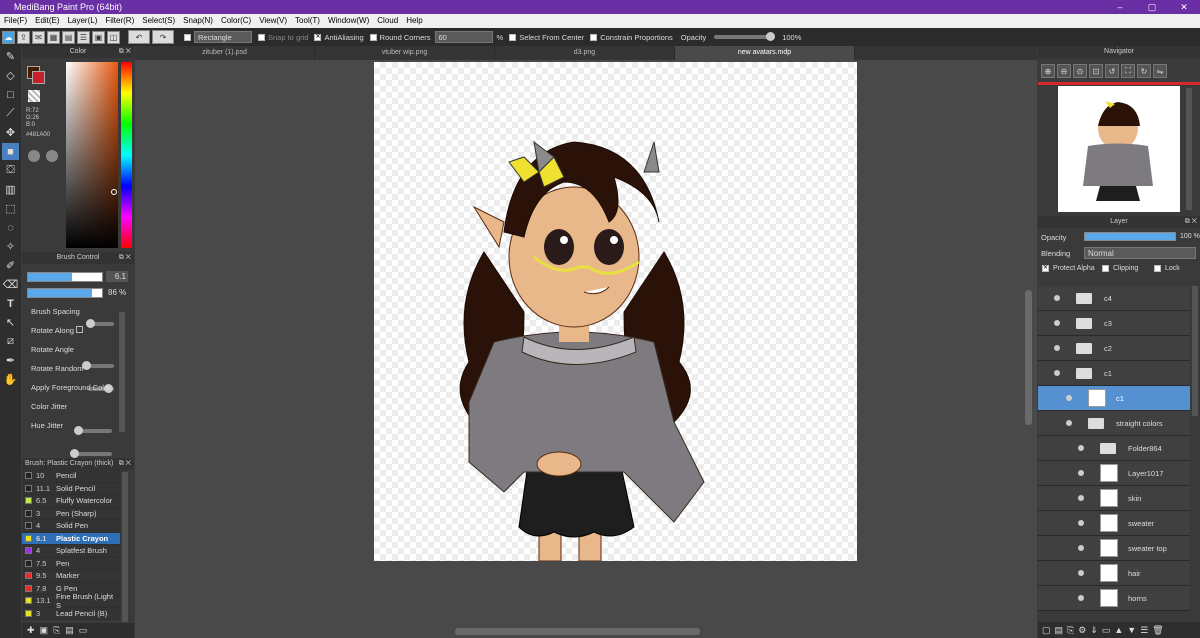  What do you see at coordinates (71, 488) in the screenshot?
I see `brush-list-item: 11.1 Solid Pencil` at bounding box center [71, 488].